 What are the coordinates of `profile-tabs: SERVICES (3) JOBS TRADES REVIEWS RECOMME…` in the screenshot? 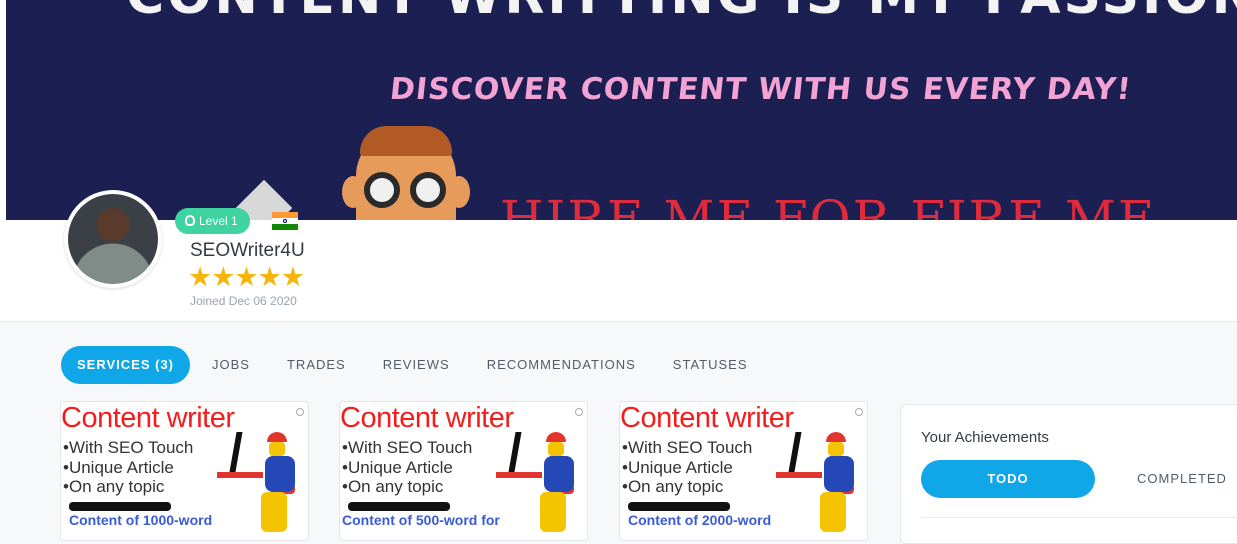 It's located at (423, 365).